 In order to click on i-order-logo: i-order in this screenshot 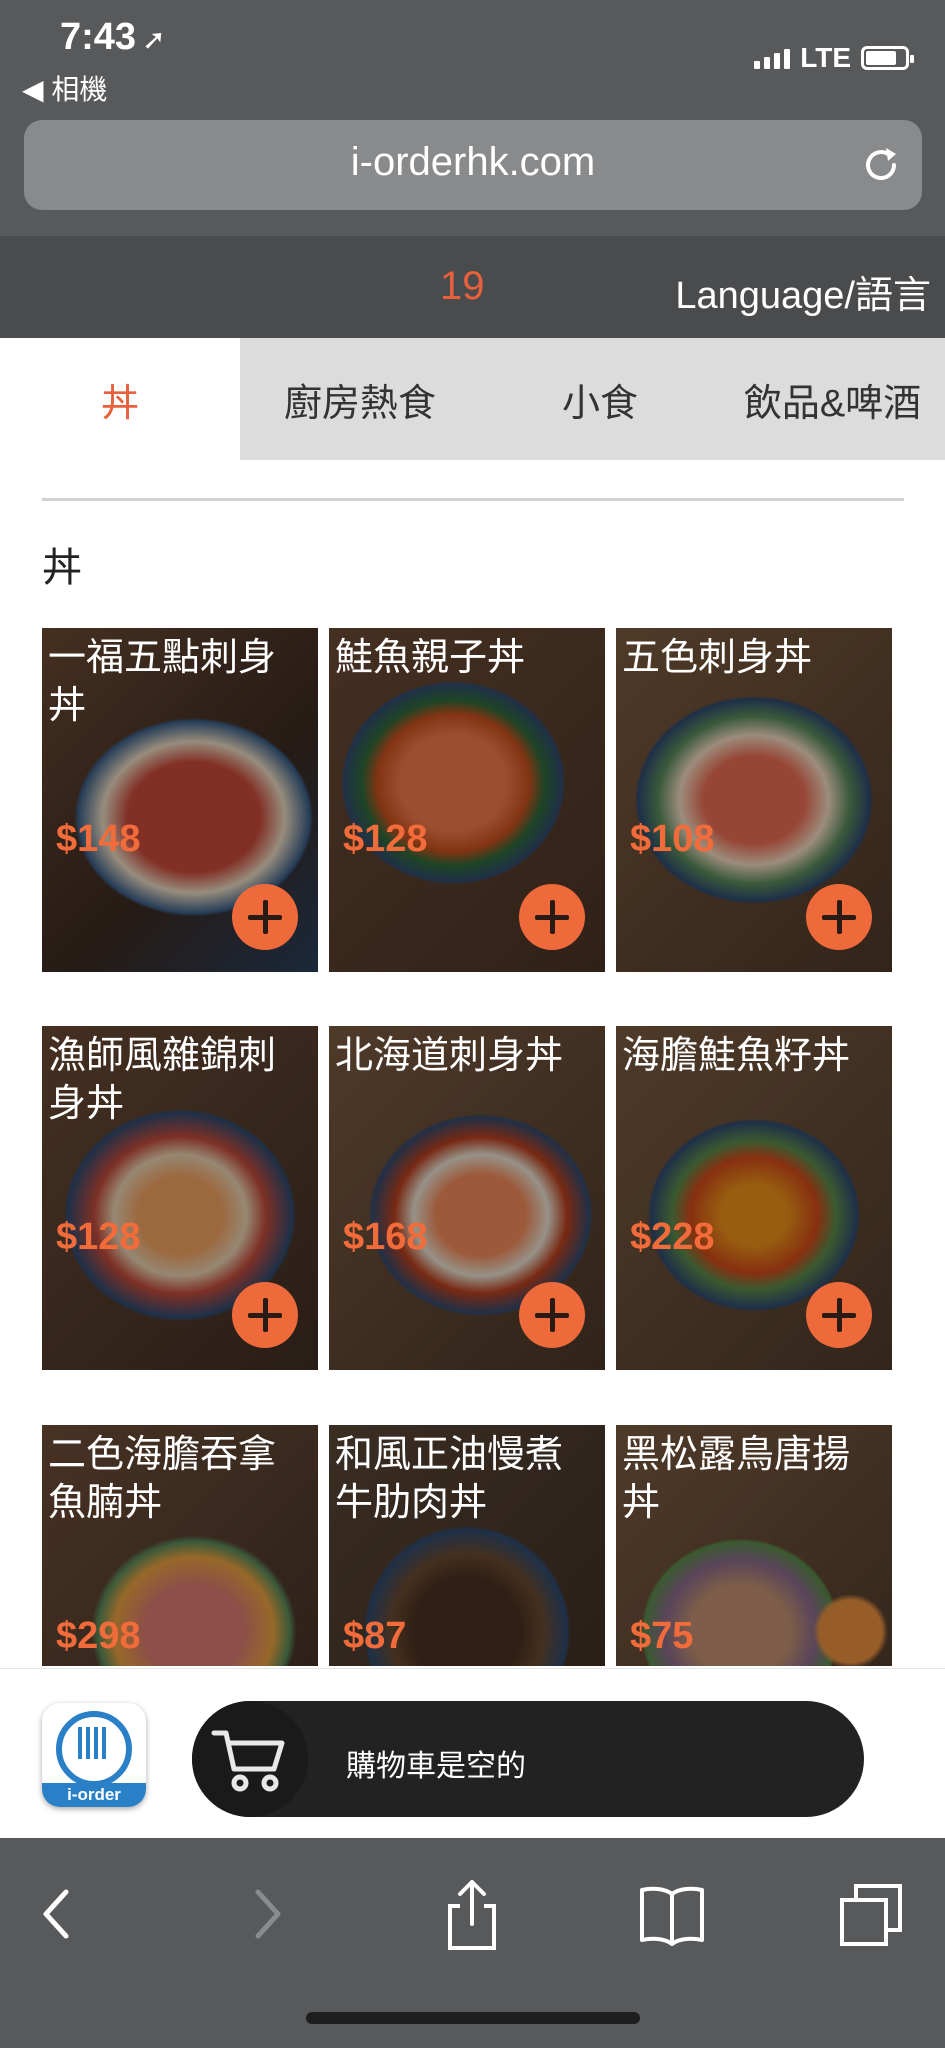, I will do `click(94, 1755)`.